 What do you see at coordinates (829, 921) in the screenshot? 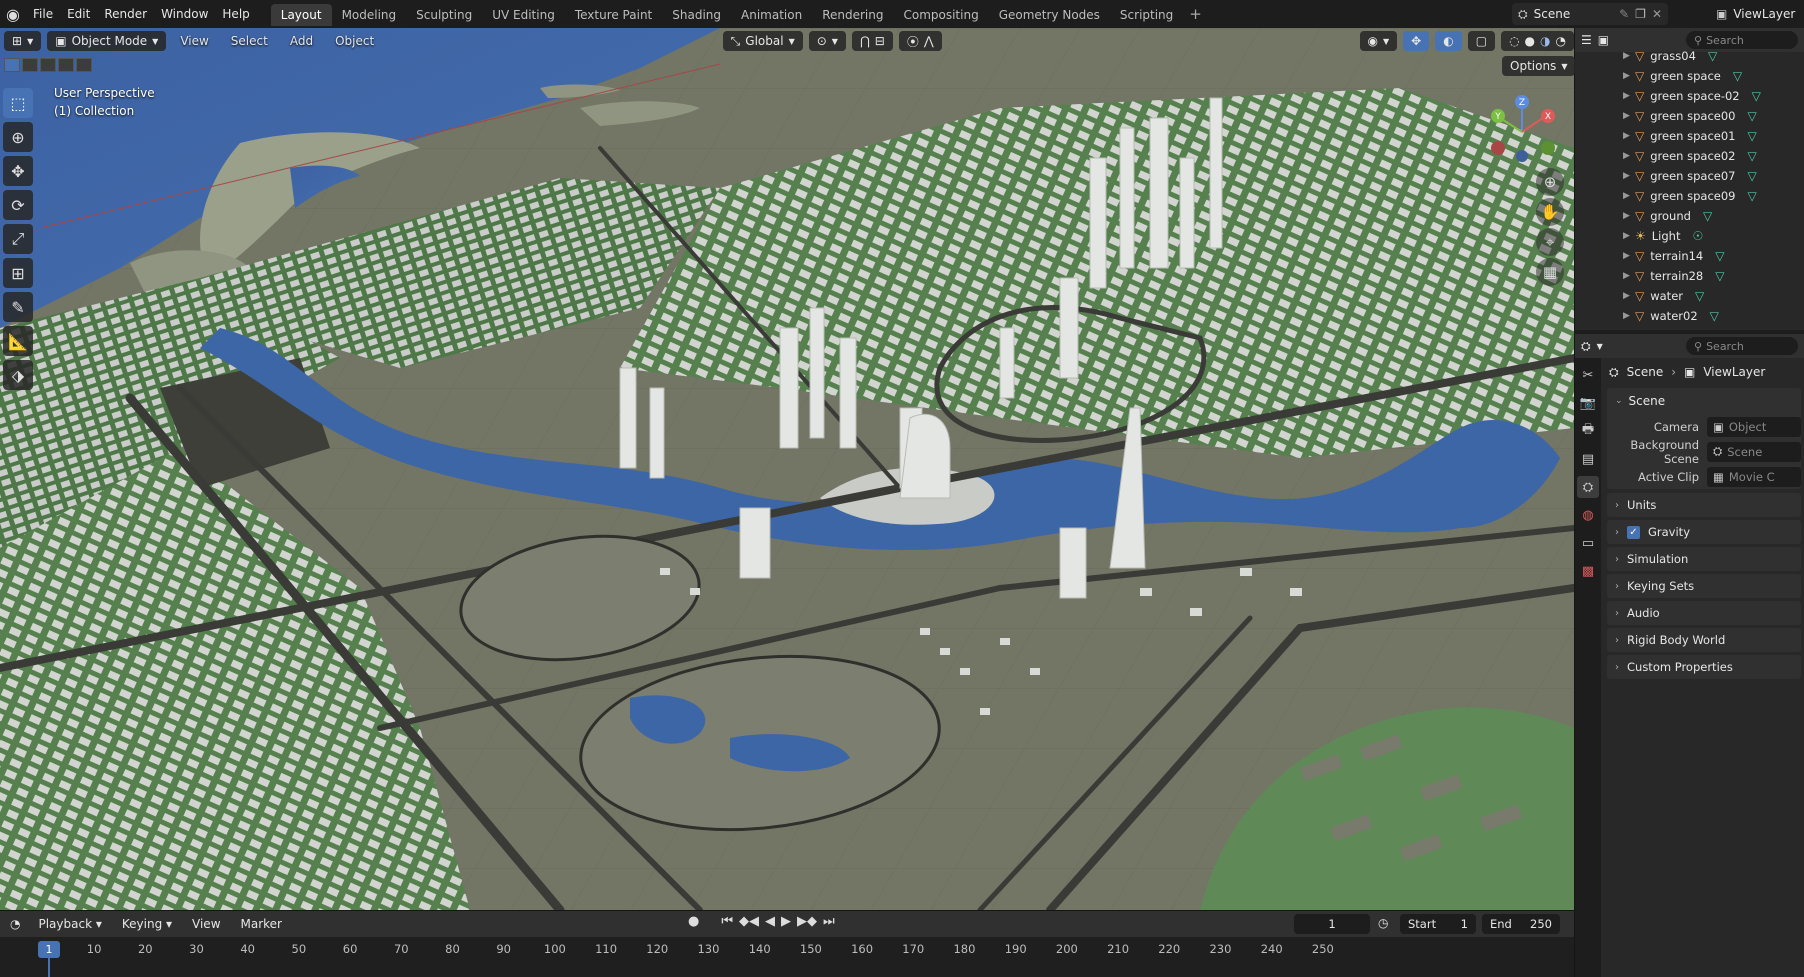
I see `jump-end-icon: ⏭` at bounding box center [829, 921].